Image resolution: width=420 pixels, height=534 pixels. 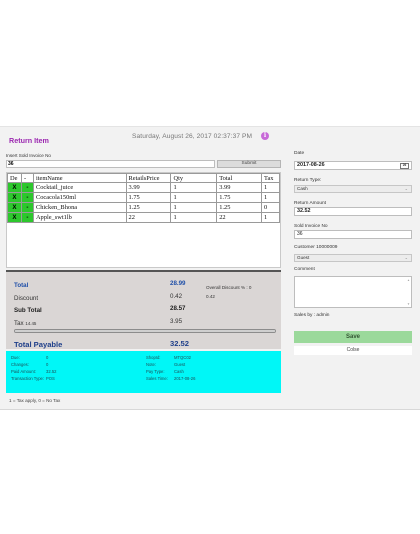 What do you see at coordinates (353, 258) in the screenshot?
I see `customer-select: Guest ⌄` at bounding box center [353, 258].